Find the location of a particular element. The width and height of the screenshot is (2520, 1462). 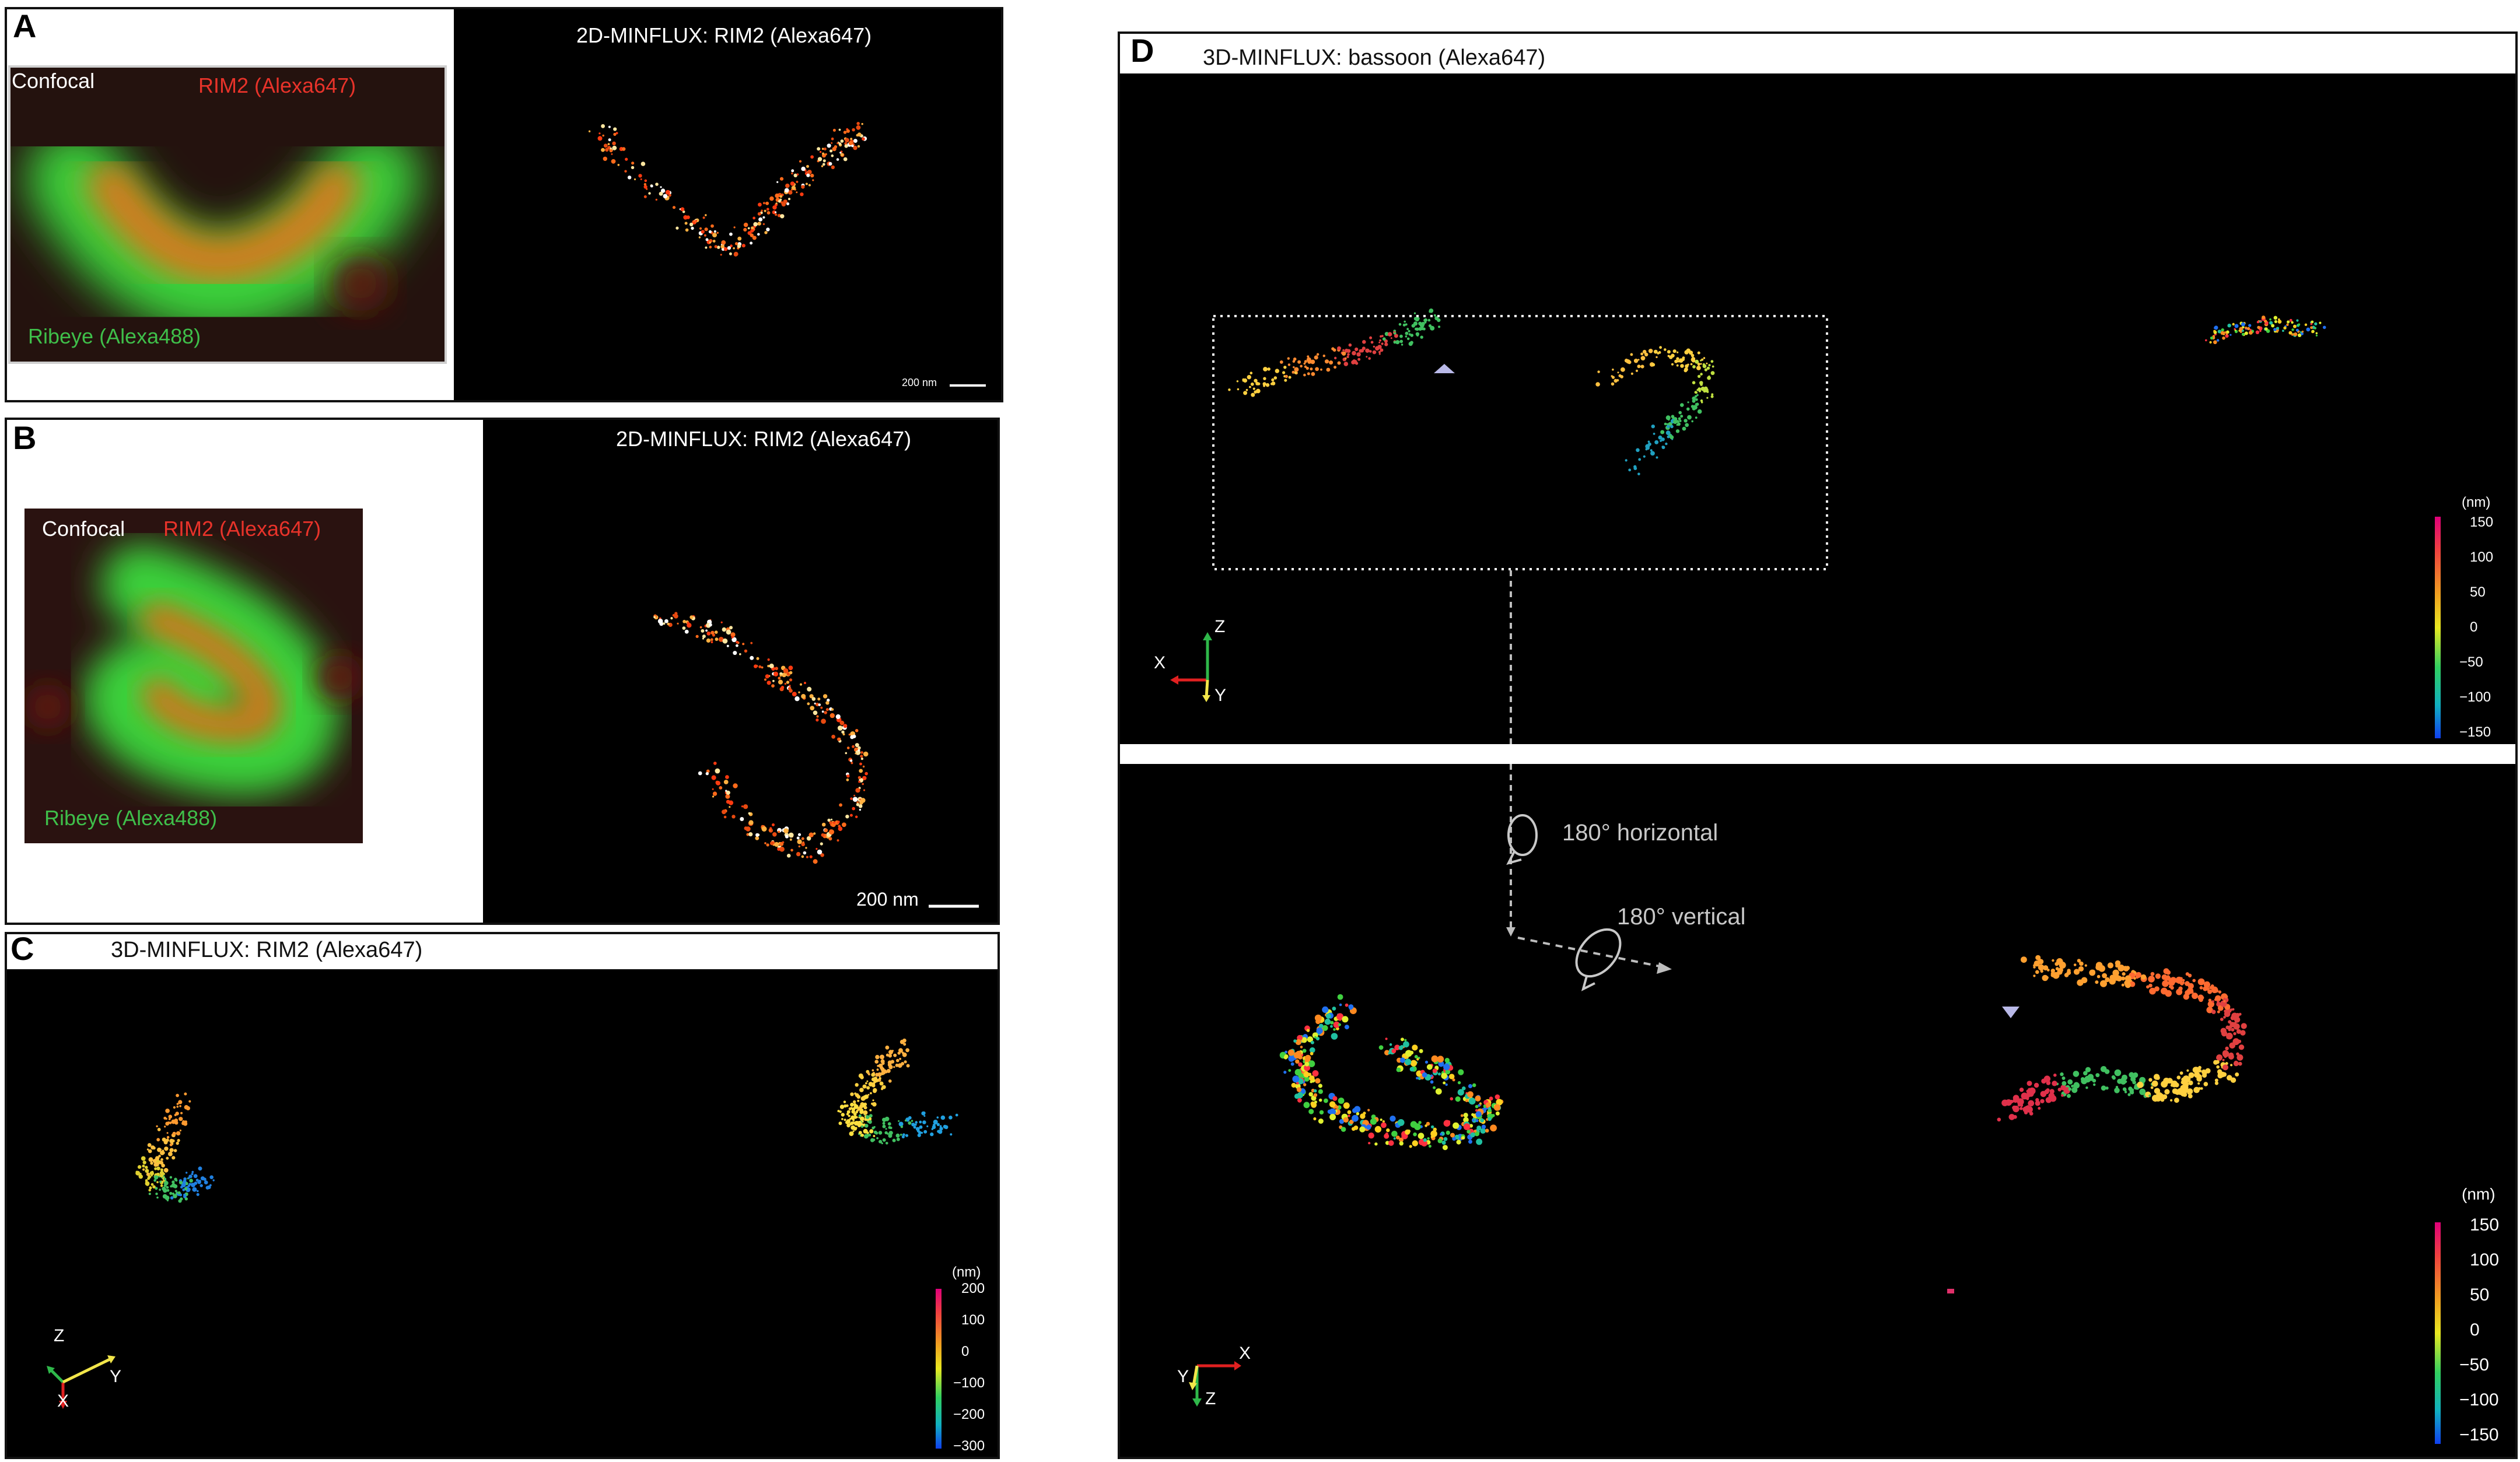

colorbar-d-bottom-tick-0: 150 is located at coordinates (2485, 1225).